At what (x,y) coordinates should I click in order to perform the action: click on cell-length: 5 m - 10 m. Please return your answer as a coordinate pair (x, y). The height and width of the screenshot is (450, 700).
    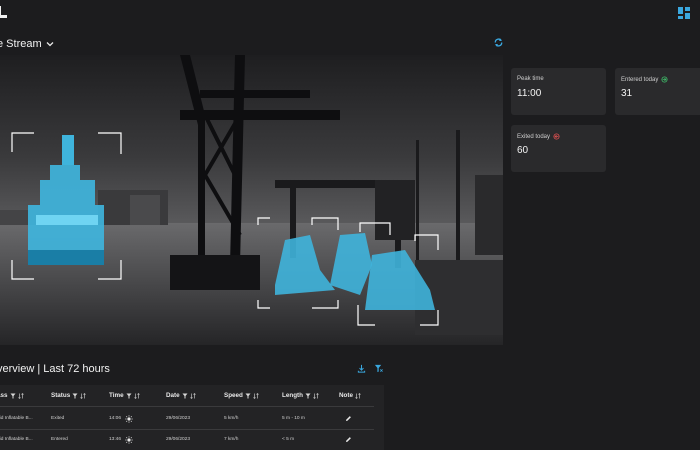
    Looking at the image, I should click on (293, 418).